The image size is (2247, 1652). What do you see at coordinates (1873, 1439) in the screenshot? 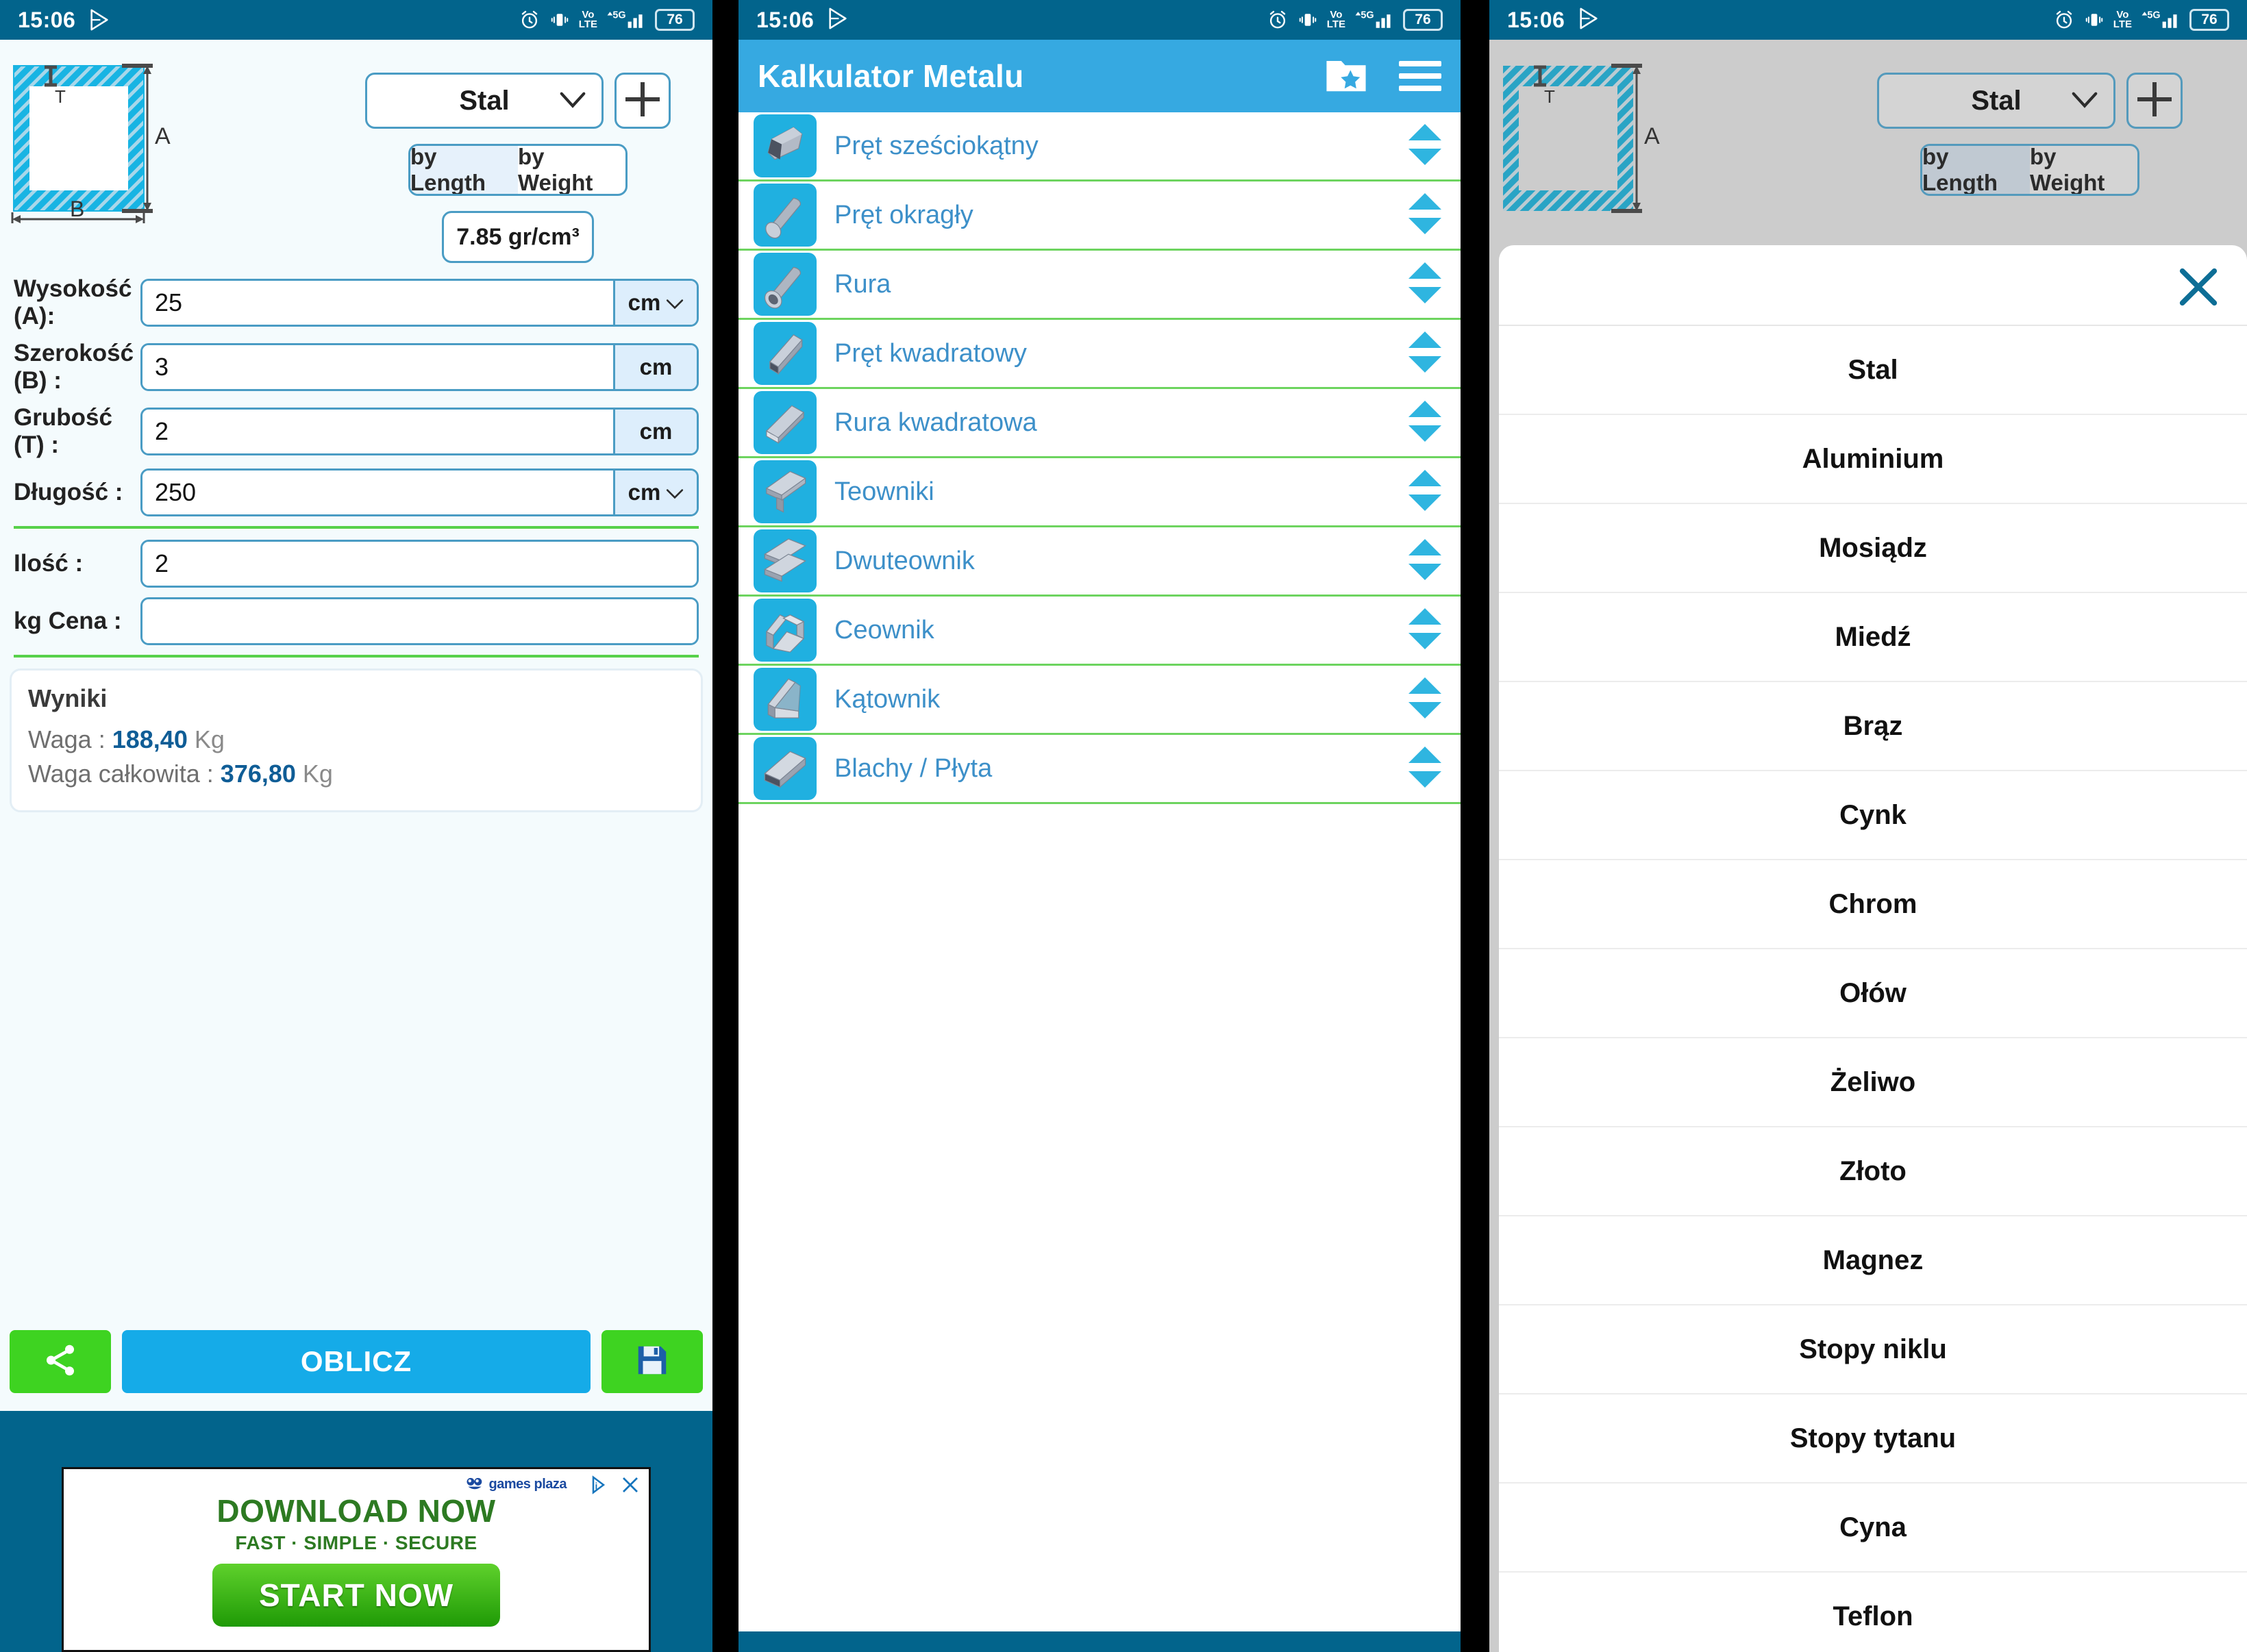
I see `material-option: Stopy tytanu` at bounding box center [1873, 1439].